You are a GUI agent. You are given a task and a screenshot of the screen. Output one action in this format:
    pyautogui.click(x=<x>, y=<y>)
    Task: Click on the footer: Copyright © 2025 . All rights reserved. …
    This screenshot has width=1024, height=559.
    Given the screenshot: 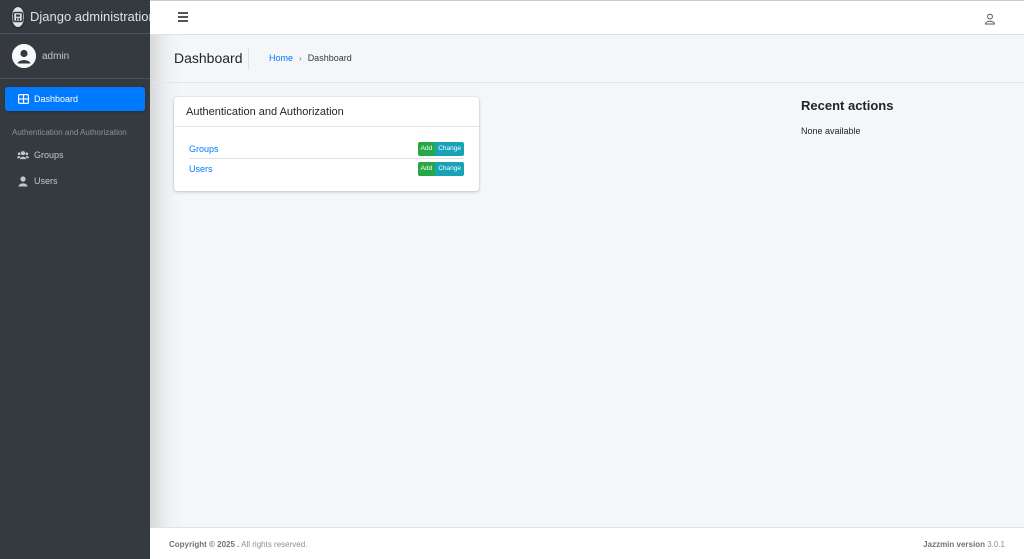 What is the action you would take?
    pyautogui.click(x=587, y=543)
    